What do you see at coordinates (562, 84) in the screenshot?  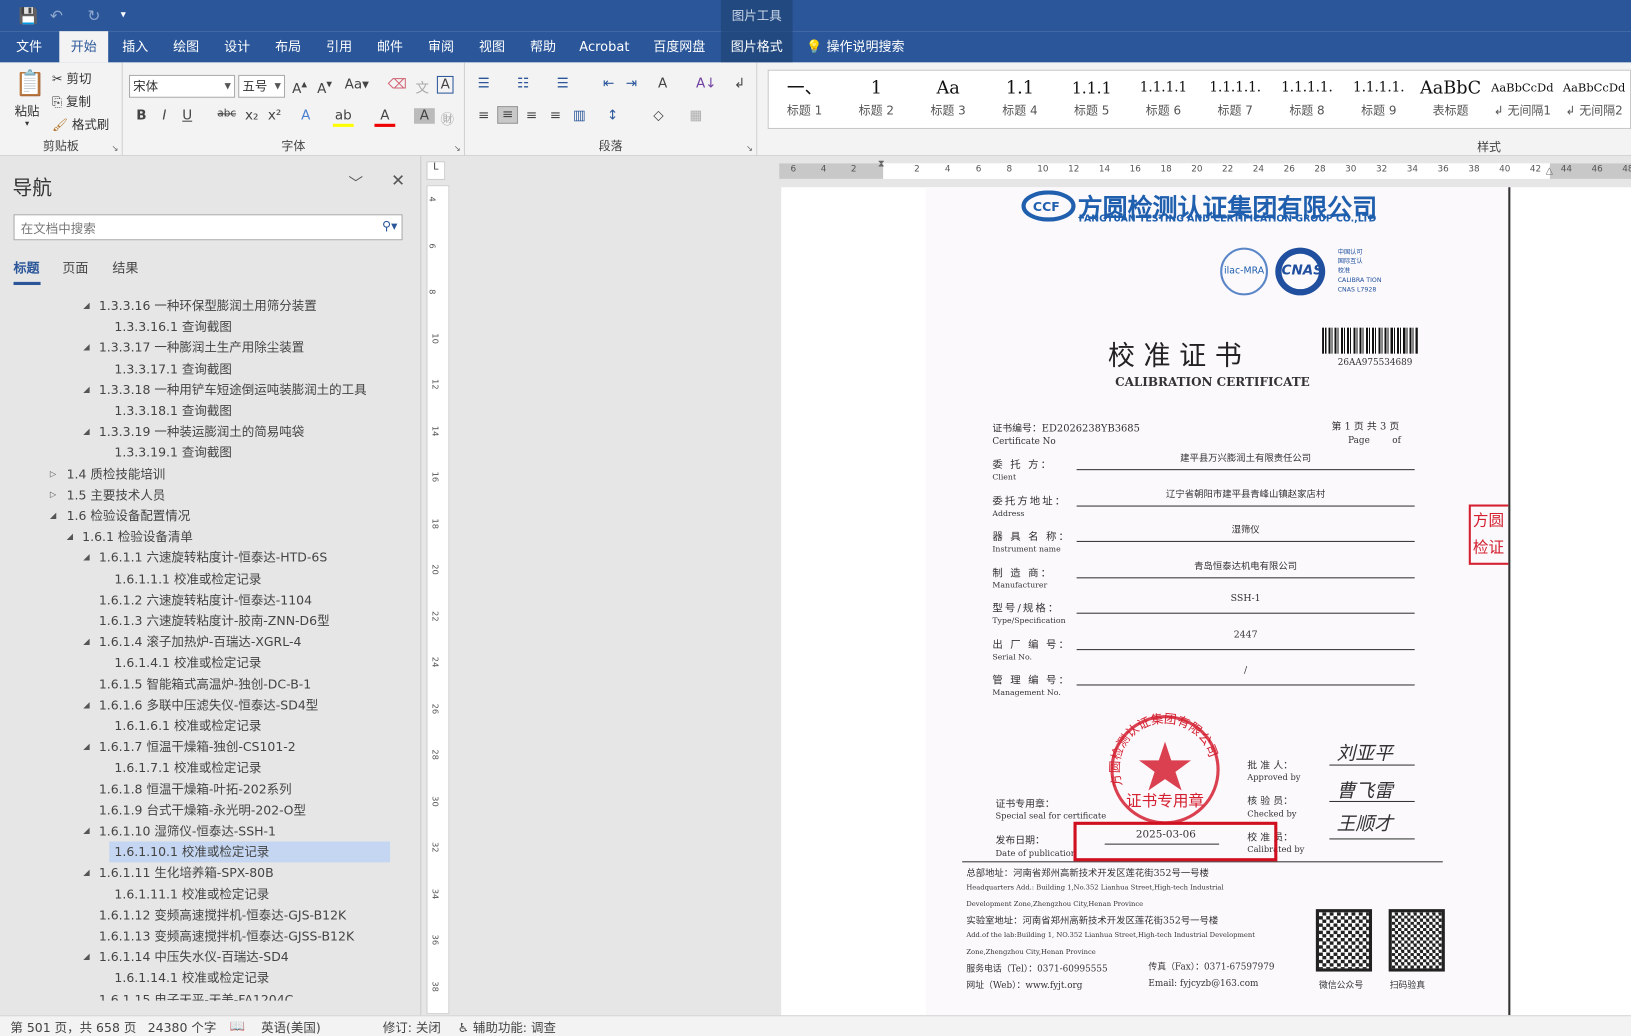 I see `multilevel-list-icon: ☰` at bounding box center [562, 84].